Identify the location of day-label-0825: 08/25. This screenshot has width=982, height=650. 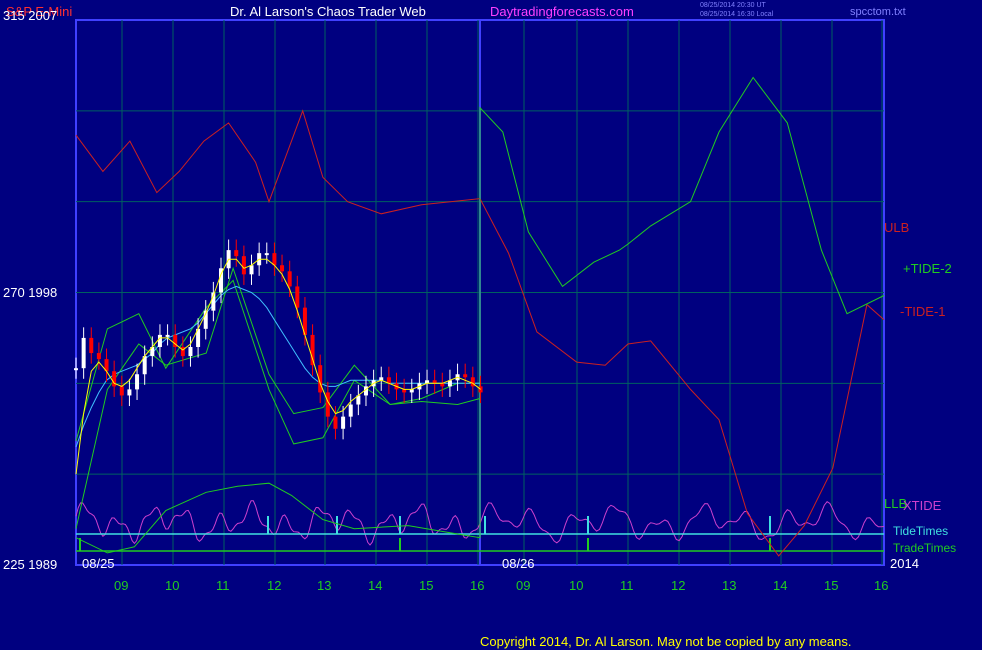
(98, 563).